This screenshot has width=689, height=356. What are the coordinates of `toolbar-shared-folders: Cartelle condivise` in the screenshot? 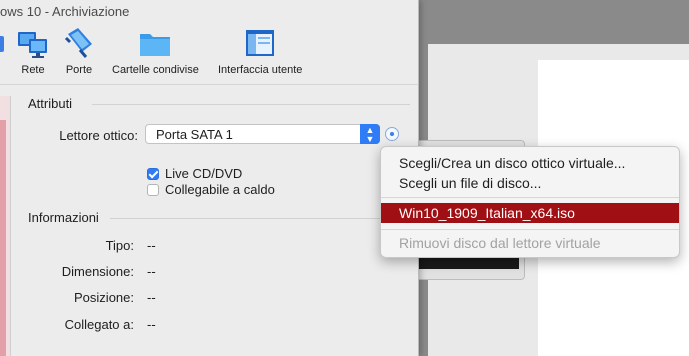 It's located at (155, 51).